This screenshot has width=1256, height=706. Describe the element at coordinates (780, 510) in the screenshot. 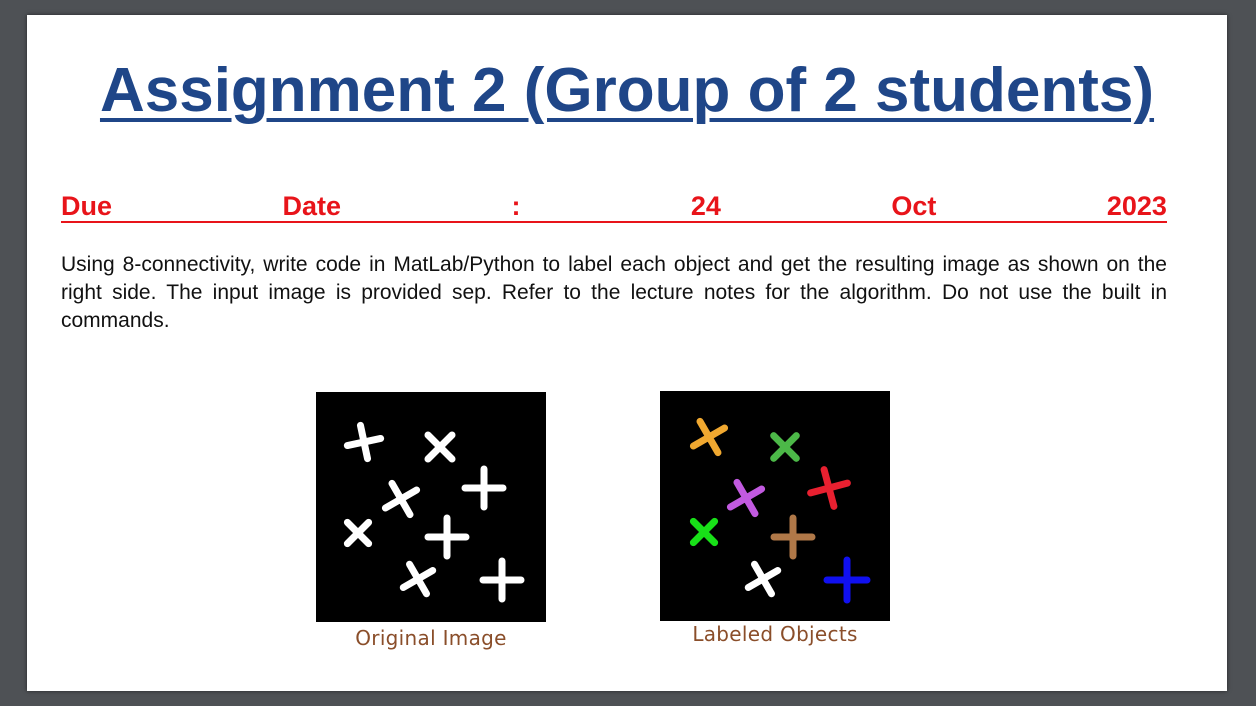

I see `labeled-objects-canvas` at that location.